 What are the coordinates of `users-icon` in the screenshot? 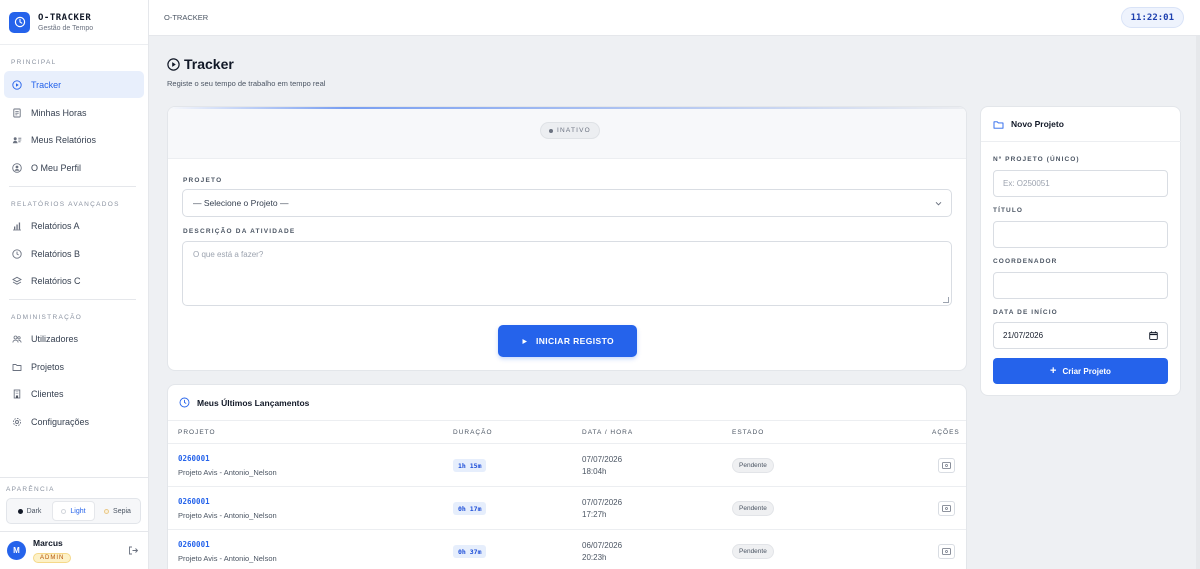 It's located at (17, 339).